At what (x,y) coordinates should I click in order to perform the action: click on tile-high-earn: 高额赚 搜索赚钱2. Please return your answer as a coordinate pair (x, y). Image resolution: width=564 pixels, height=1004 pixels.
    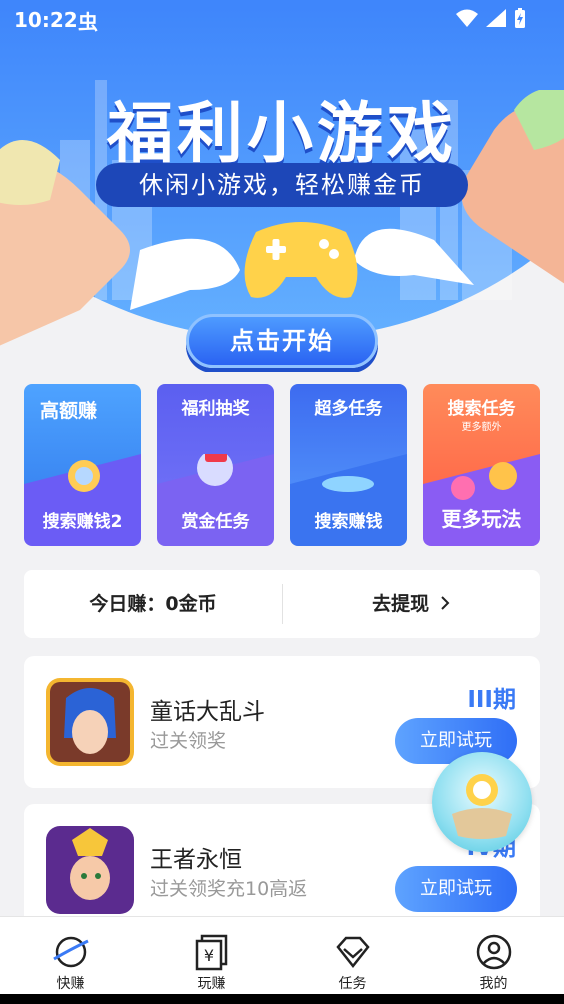
    Looking at the image, I should click on (82, 465).